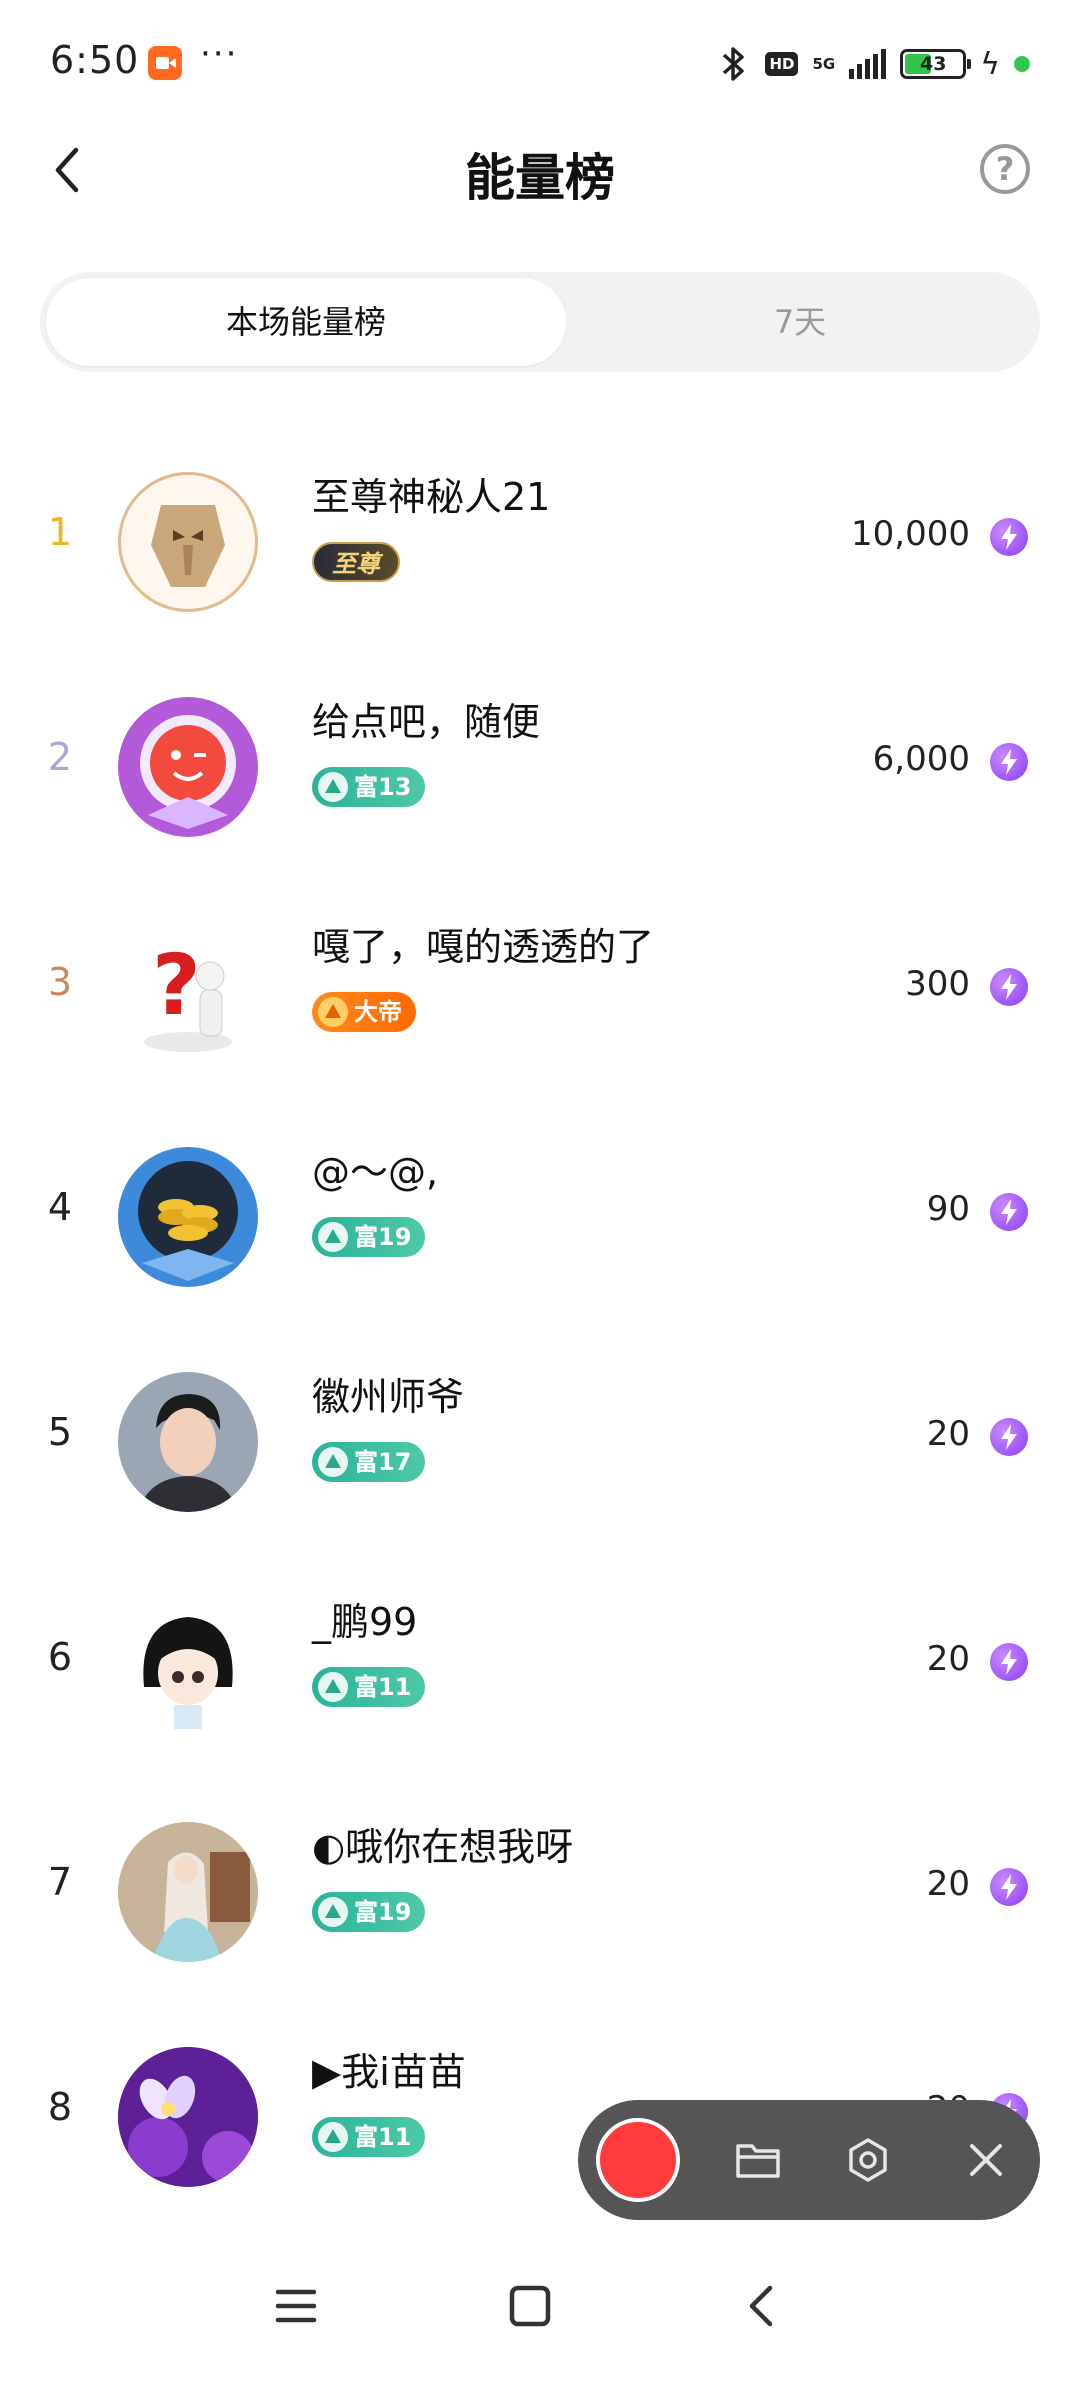 This screenshot has height=2400, width=1080. I want to click on ranking-row: 6 _鹏99 富11 20, so click(540, 1665).